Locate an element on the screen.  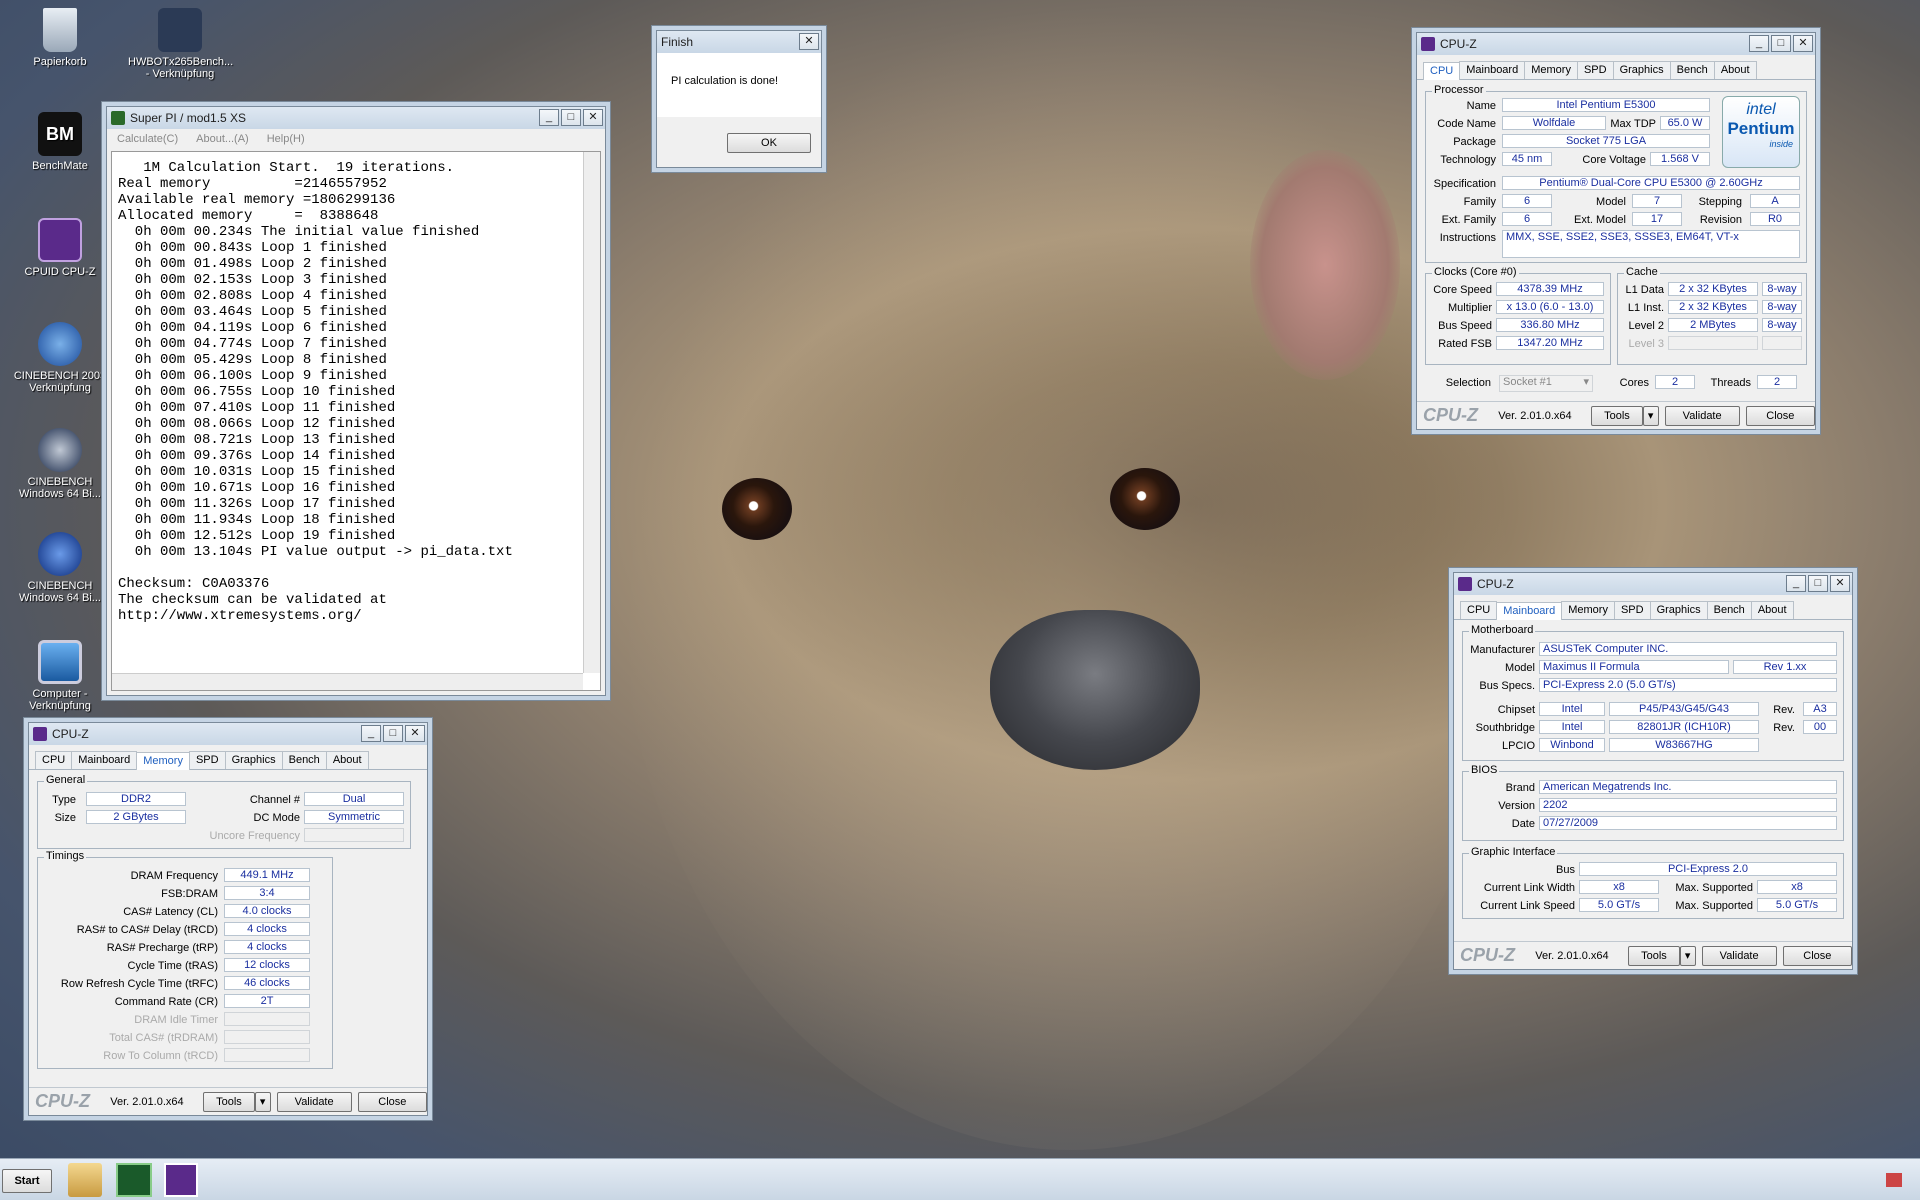
finish-titlebar: Finish ✕ is located at coordinates (739, 42).